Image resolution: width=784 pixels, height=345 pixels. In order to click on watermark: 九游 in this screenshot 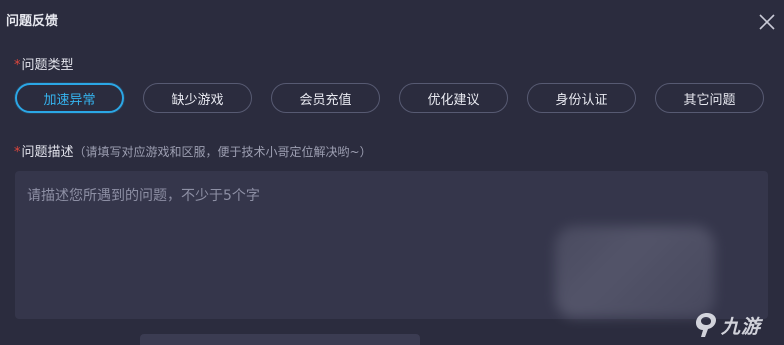, I will do `click(727, 325)`.